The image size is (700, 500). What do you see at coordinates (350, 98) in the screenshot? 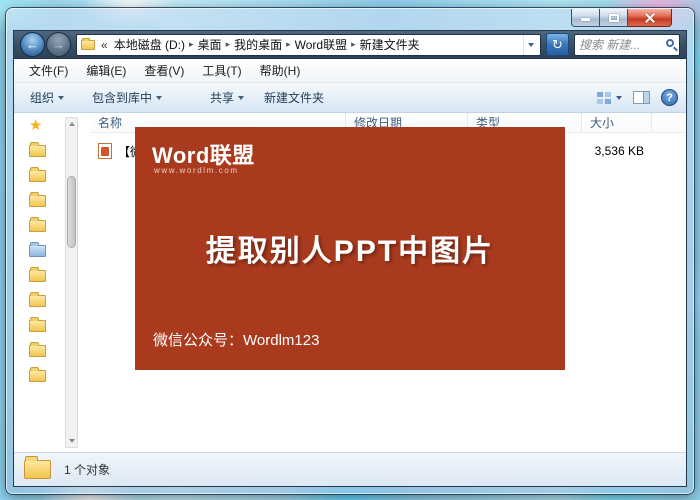
I see `command-bar: 组织 包含到库中 共享 新建文件夹 ?` at bounding box center [350, 98].